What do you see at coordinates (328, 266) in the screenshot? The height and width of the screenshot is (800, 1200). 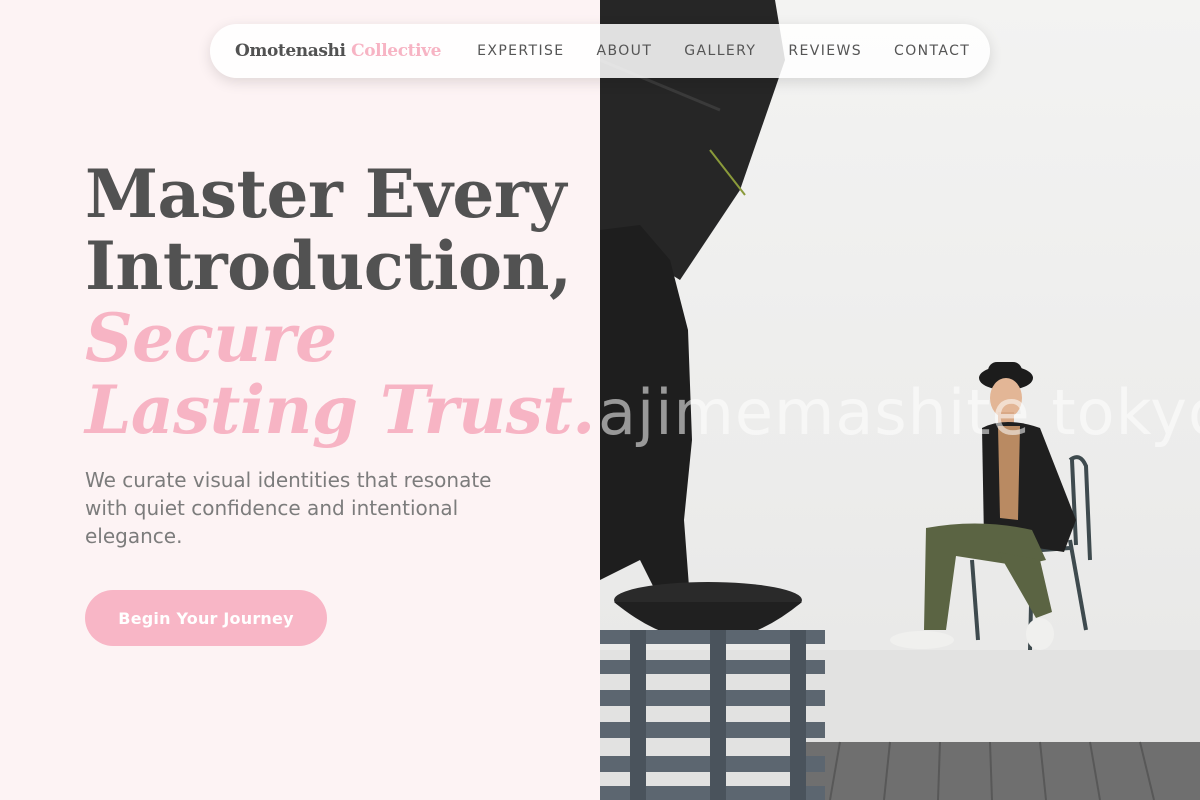 I see `headline-line-2: Introduction,` at bounding box center [328, 266].